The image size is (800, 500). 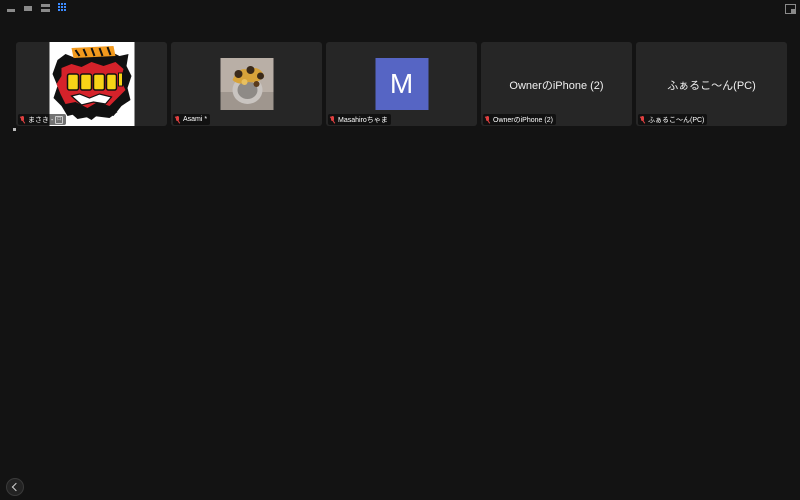 I want to click on participant-tile: M Masahiroちゃま, so click(x=401, y=84).